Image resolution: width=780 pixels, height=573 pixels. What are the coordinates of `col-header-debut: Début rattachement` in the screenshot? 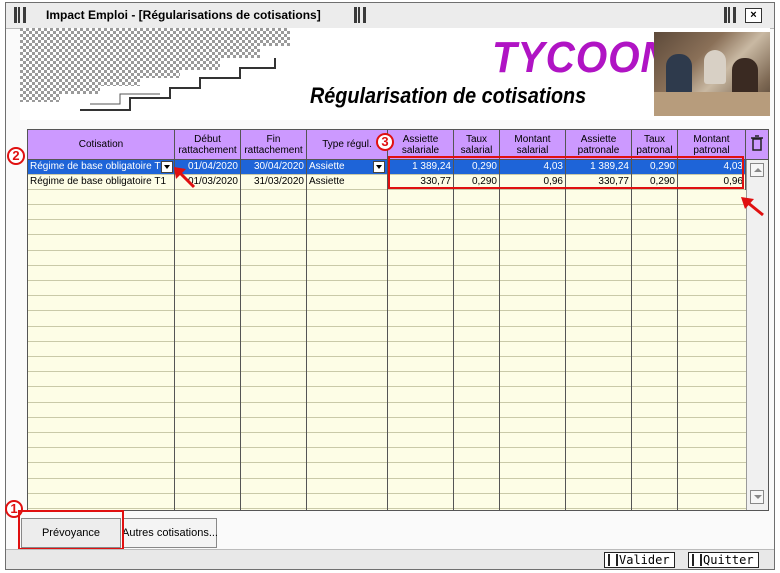 It's located at (208, 145).